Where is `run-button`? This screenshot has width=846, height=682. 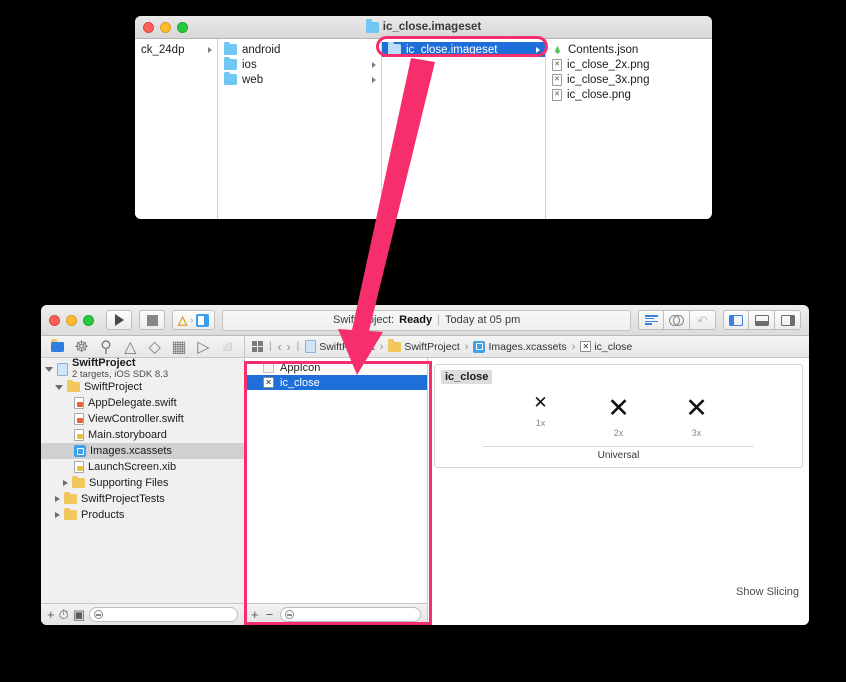 run-button is located at coordinates (119, 320).